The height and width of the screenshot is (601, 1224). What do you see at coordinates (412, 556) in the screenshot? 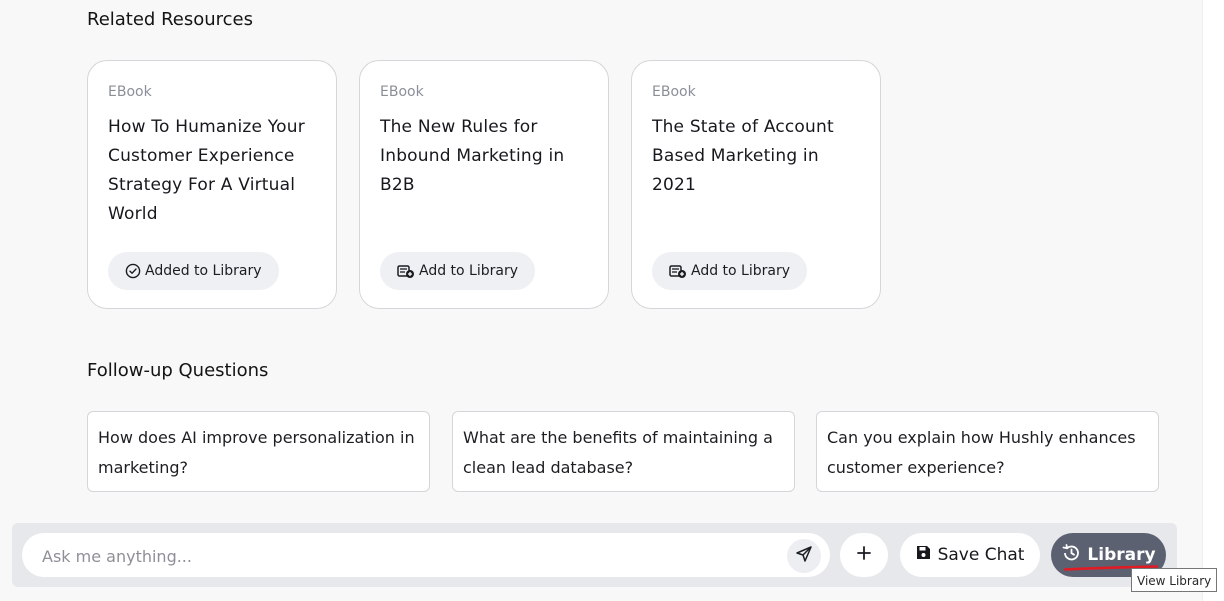
I see `chat-input` at bounding box center [412, 556].